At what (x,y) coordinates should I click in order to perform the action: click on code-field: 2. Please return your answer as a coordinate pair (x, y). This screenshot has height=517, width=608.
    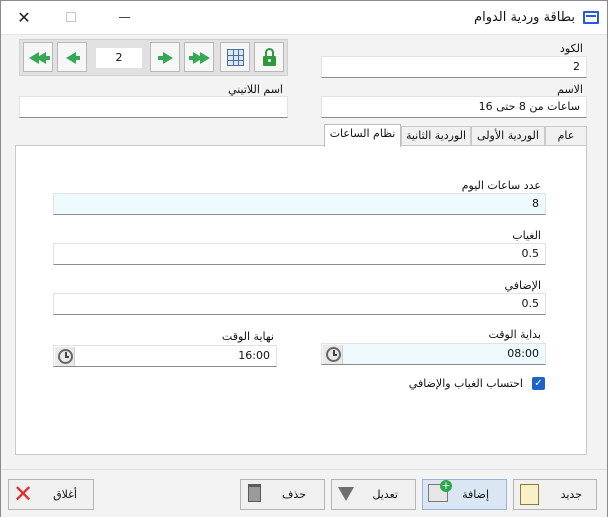
    Looking at the image, I should click on (454, 67).